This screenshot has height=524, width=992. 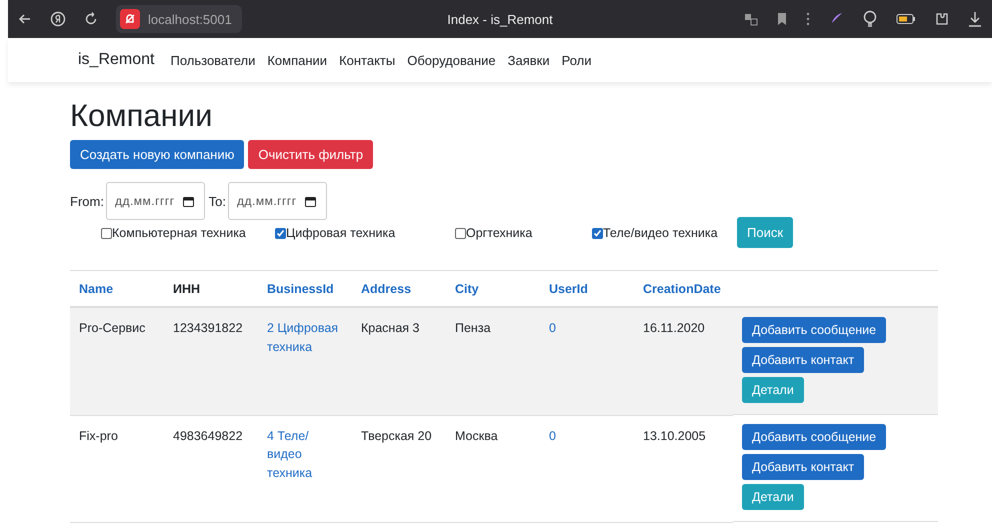 I want to click on cell-link: 2 Цифровая техника, so click(x=305, y=337).